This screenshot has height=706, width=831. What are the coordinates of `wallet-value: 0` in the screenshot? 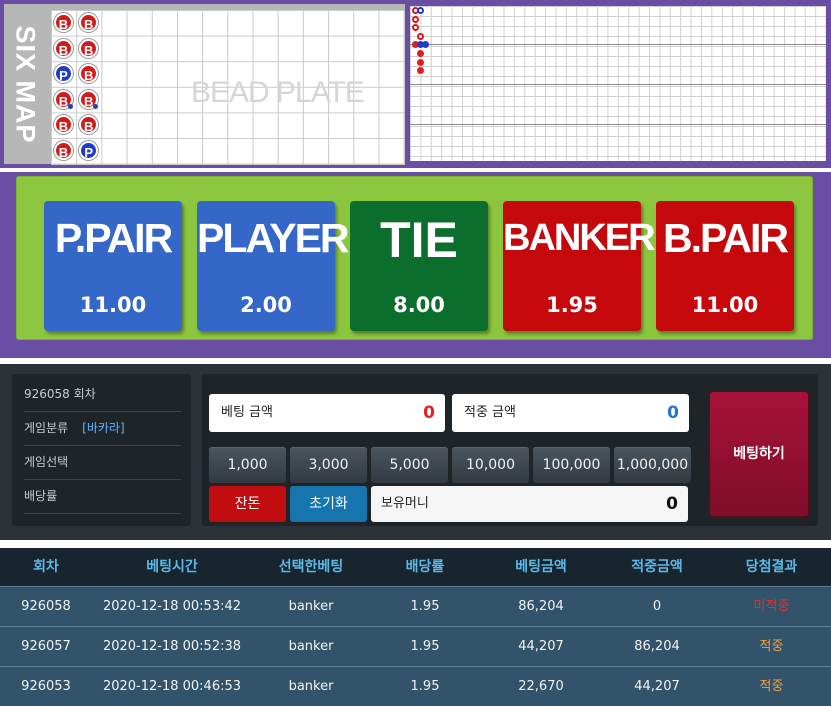 It's located at (672, 504).